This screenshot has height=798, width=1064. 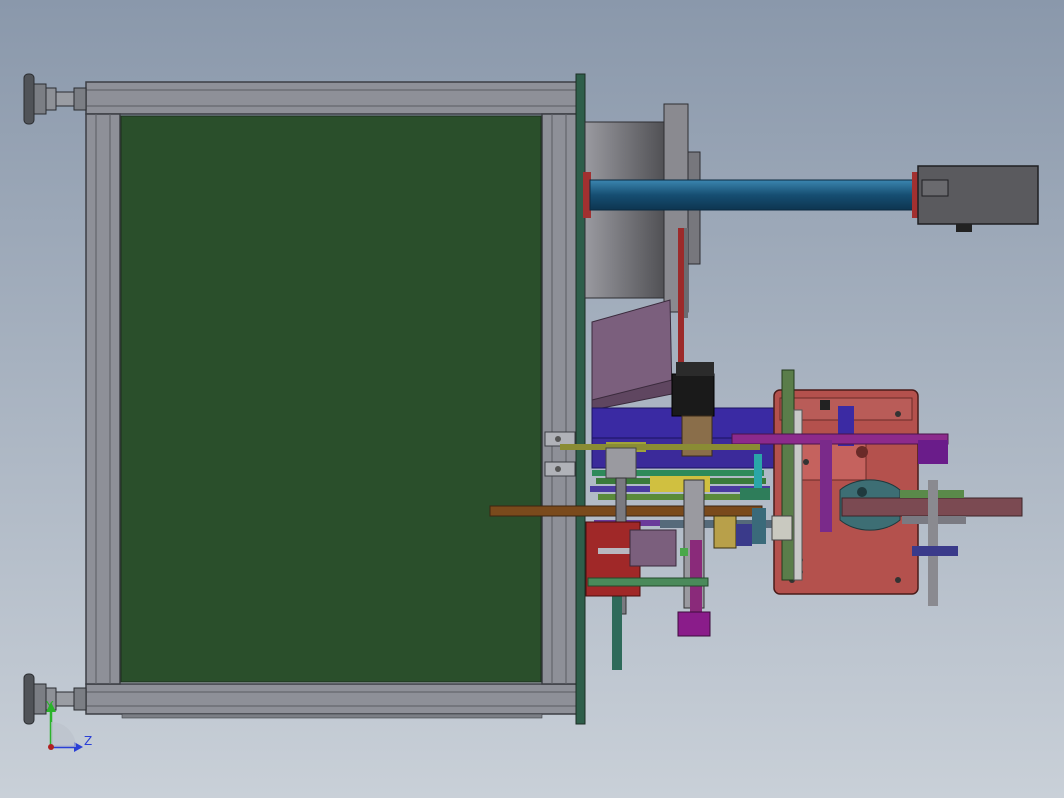 I want to click on rail-magenta, so click(x=840, y=439).